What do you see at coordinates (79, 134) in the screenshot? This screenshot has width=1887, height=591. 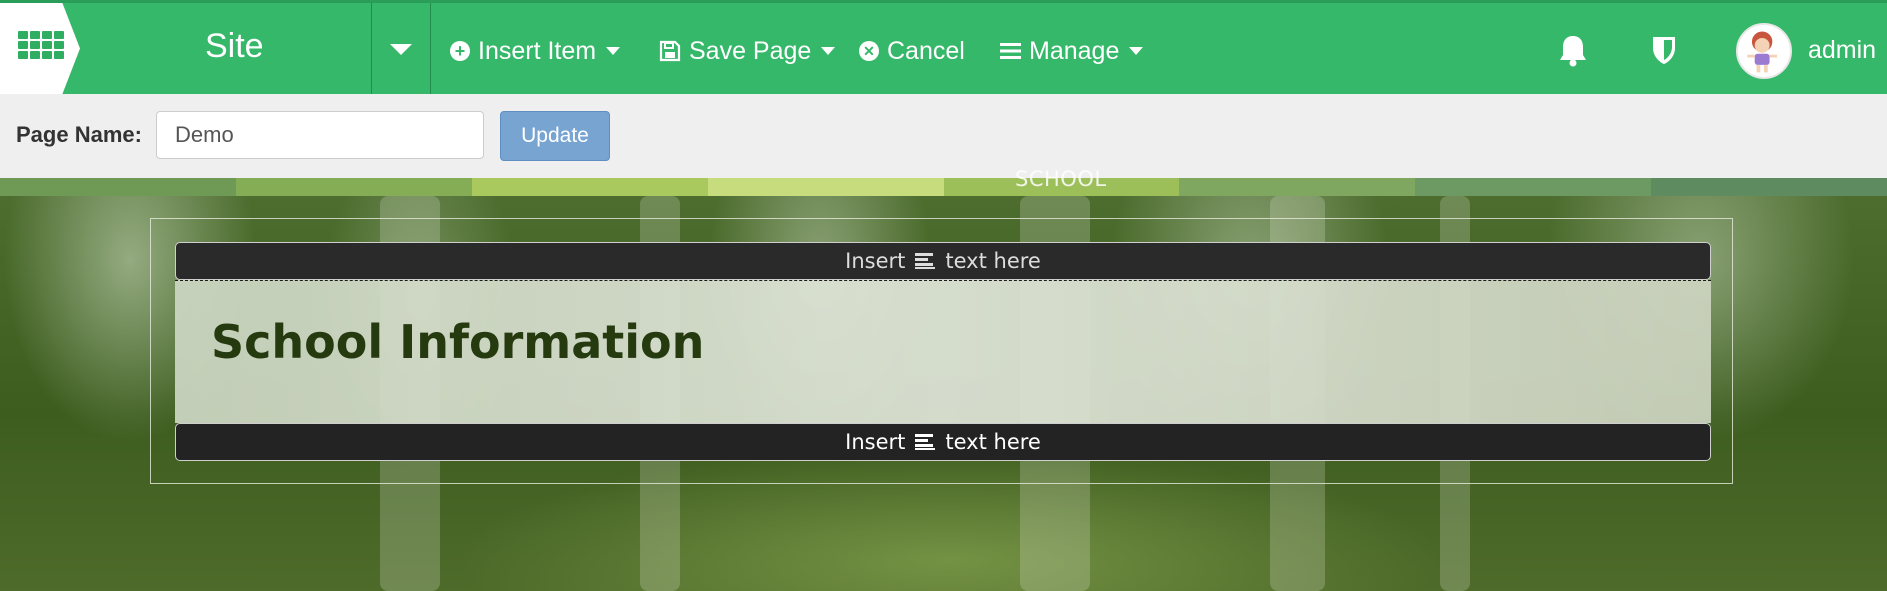 I see `page-name-label: Page Name:` at bounding box center [79, 134].